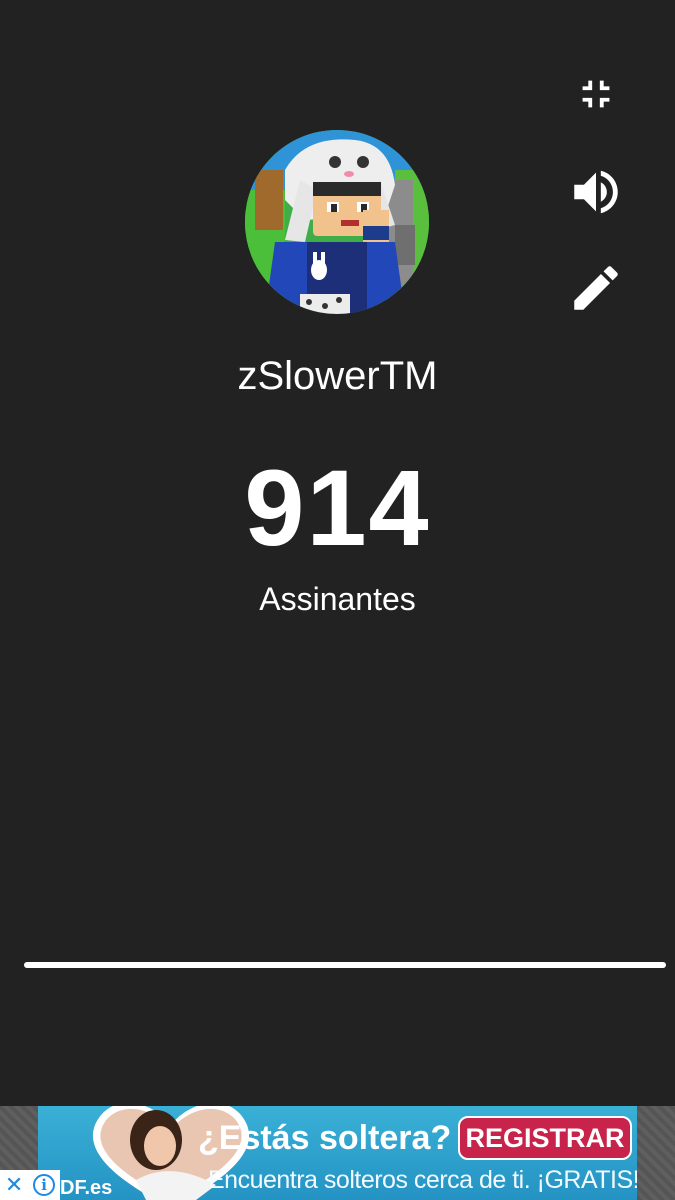  I want to click on ad-choices: ✕ i, so click(30, 1185).